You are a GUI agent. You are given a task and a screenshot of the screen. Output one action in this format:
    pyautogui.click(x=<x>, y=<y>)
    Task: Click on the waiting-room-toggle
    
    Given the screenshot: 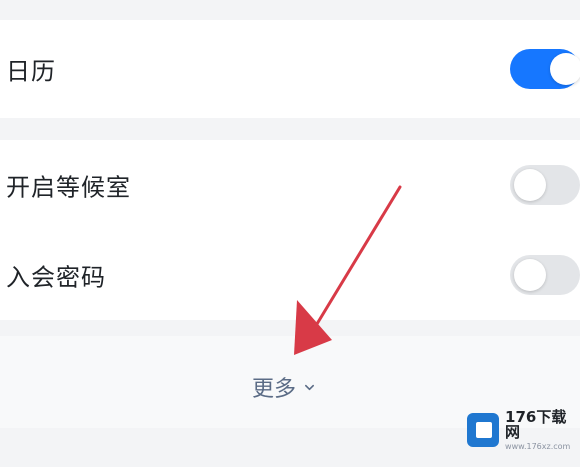 What is the action you would take?
    pyautogui.click(x=545, y=185)
    